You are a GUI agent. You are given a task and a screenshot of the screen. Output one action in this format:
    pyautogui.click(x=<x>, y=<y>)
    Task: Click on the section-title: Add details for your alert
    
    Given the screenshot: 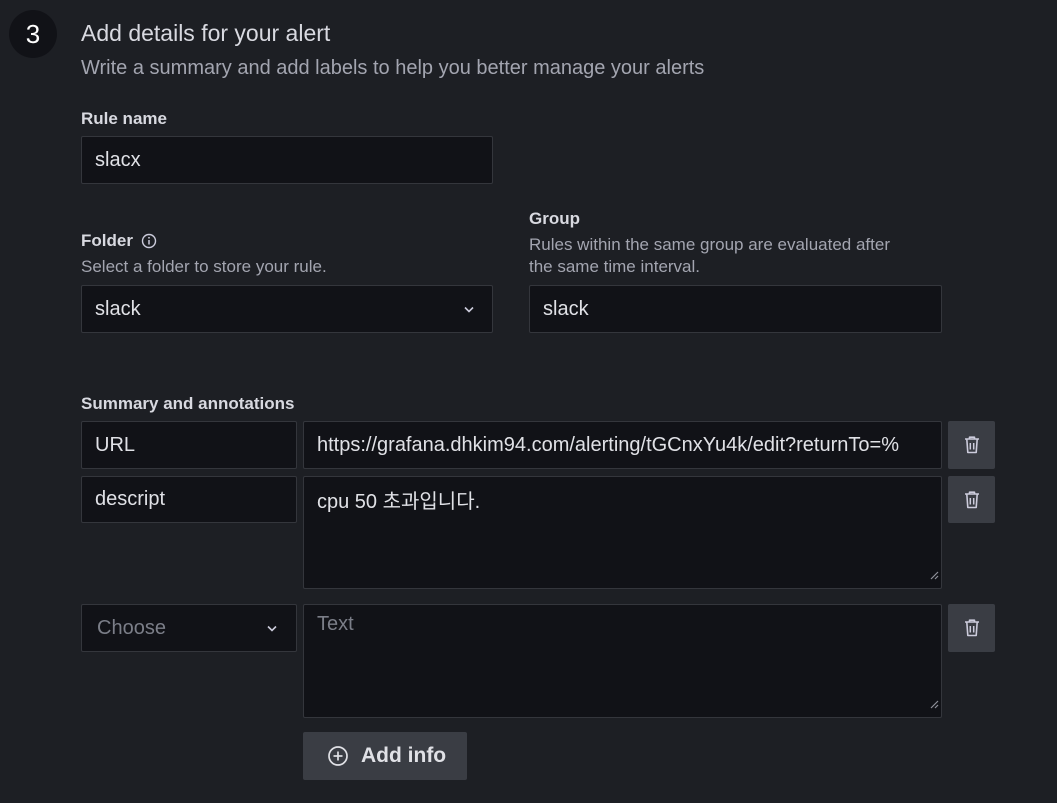 What is the action you would take?
    pyautogui.click(x=206, y=33)
    